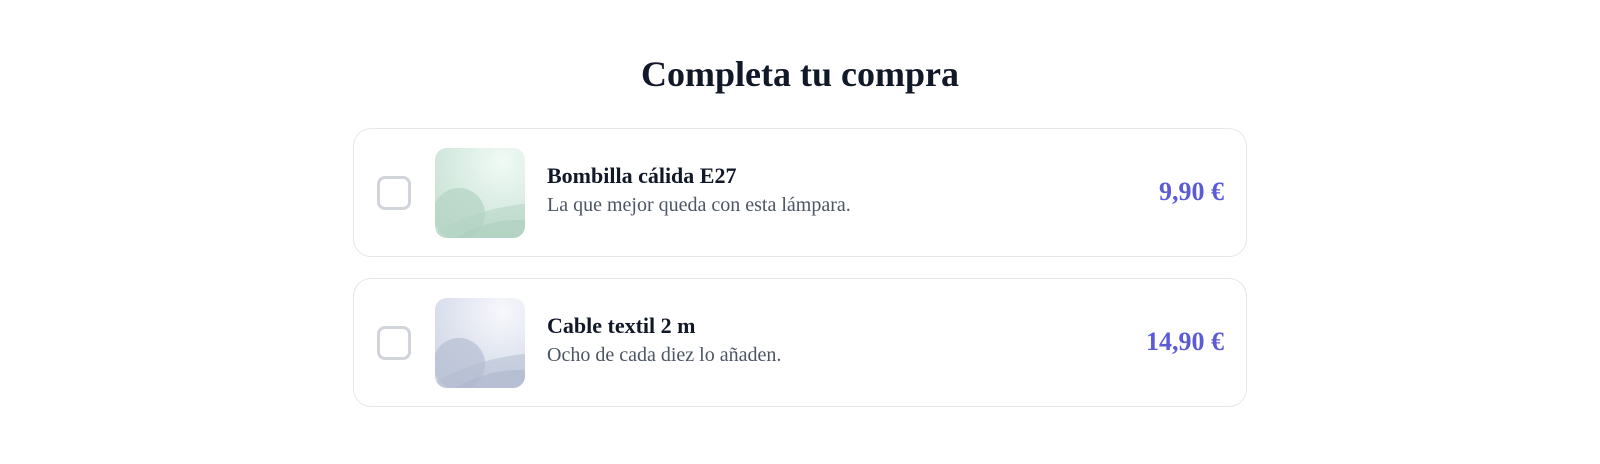 The width and height of the screenshot is (1600, 464). I want to click on product-price: 14,90 €, so click(1185, 341).